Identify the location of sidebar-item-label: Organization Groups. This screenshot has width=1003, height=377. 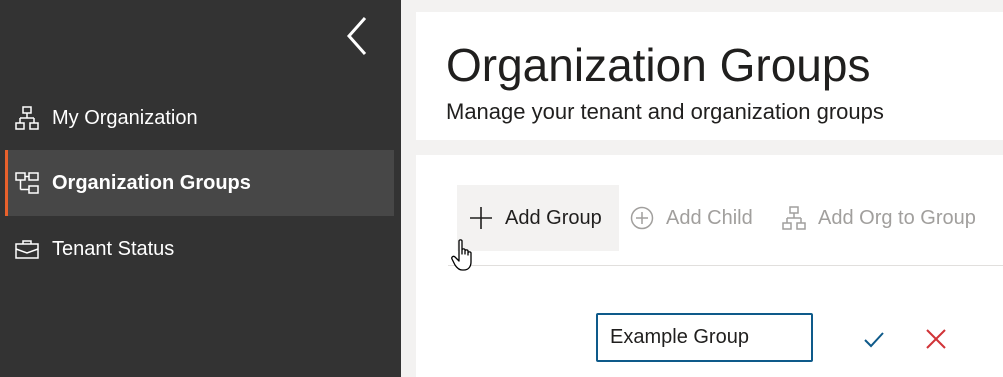
(151, 182).